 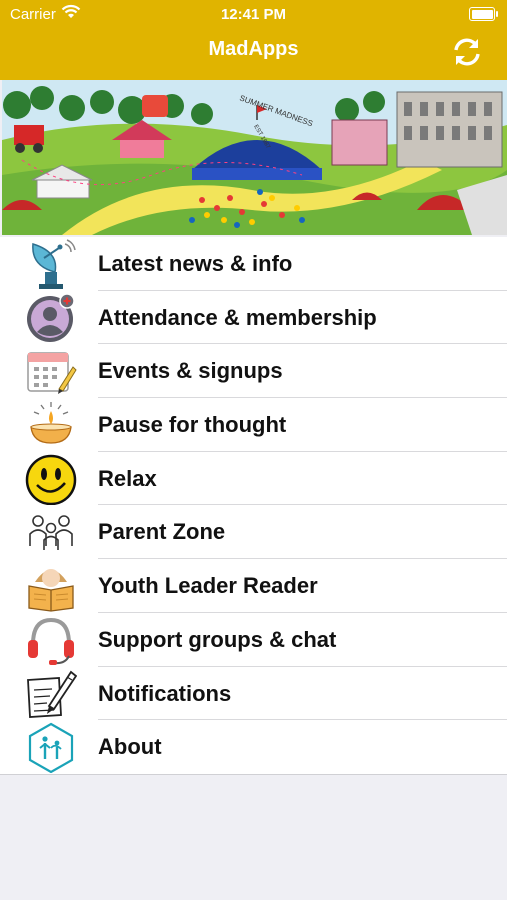 I want to click on smiley-icon, so click(x=51, y=479).